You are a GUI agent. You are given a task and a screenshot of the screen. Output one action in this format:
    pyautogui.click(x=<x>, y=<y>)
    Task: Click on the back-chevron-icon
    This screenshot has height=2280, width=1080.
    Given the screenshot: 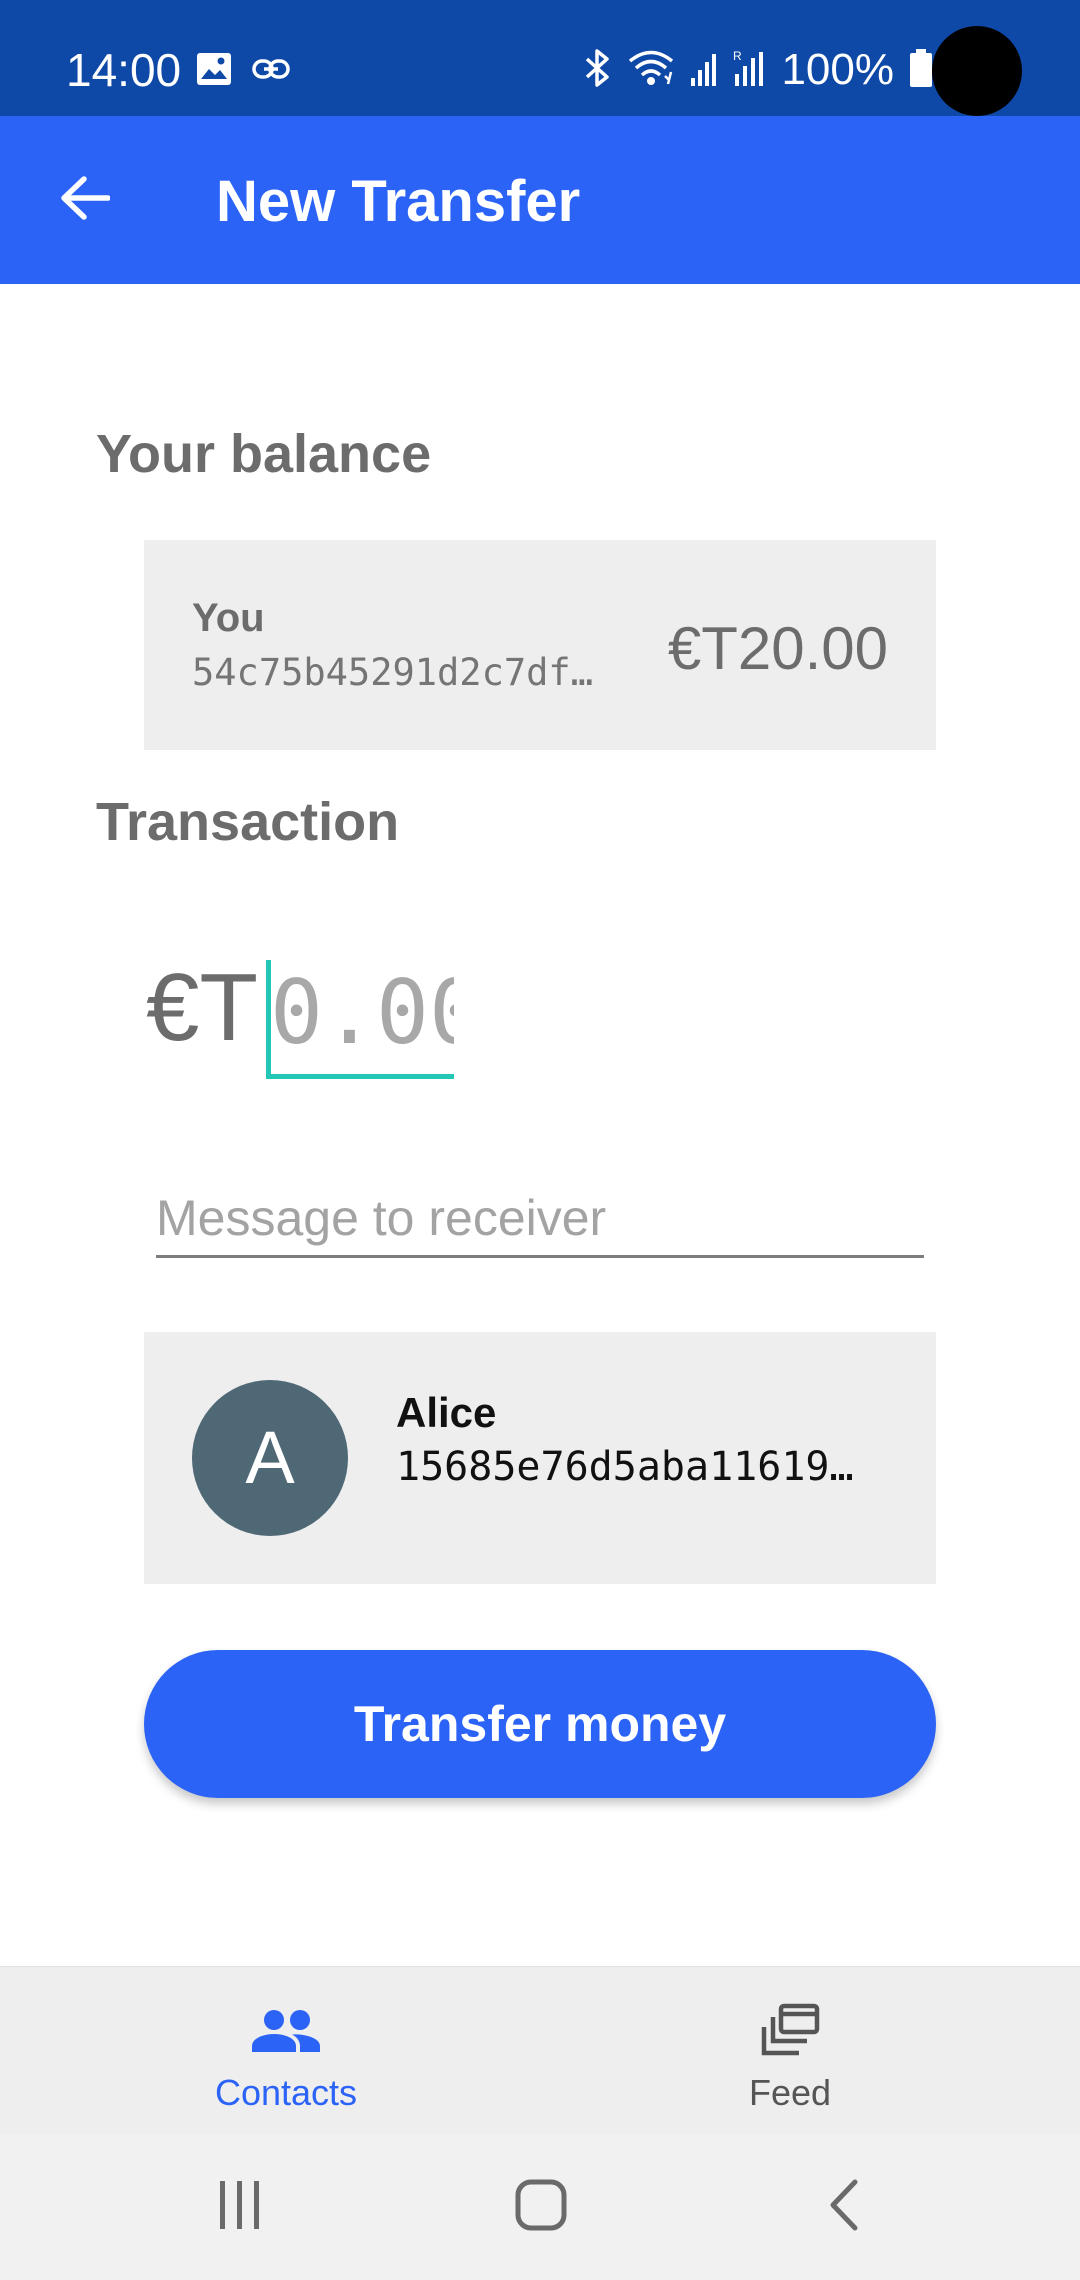 What is the action you would take?
    pyautogui.click(x=845, y=2207)
    